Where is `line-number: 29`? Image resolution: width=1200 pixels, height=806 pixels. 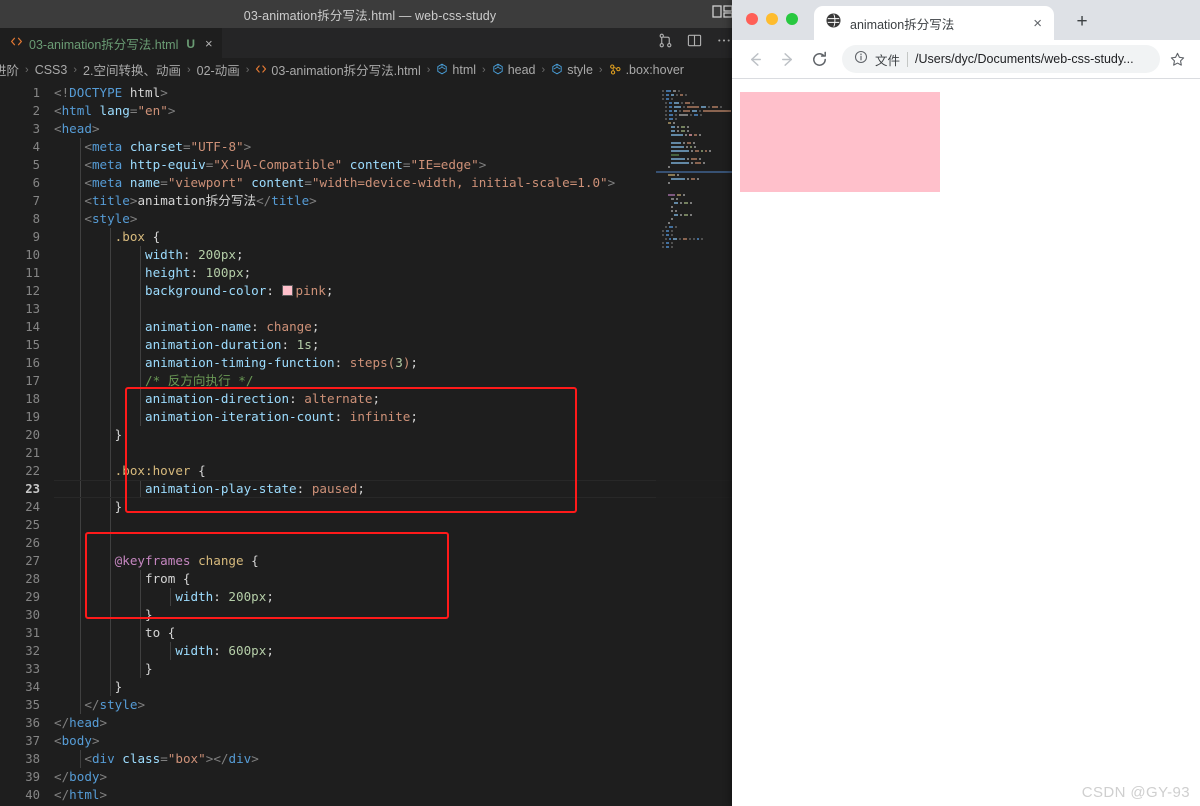 line-number: 29 is located at coordinates (32, 597).